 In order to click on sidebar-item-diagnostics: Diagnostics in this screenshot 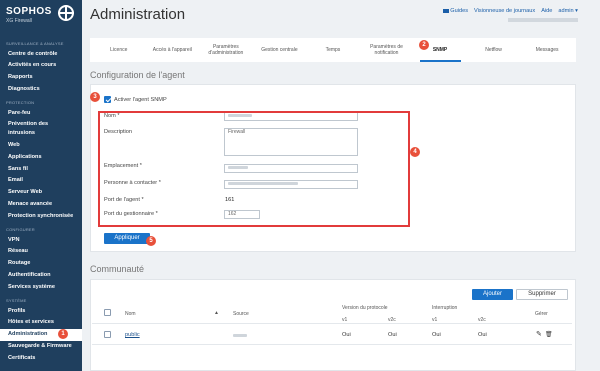, I will do `click(41, 89)`.